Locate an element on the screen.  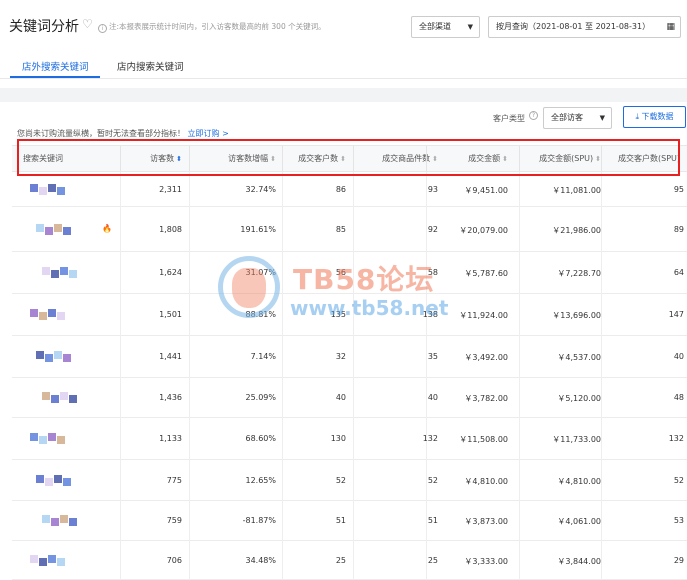
customer-type-value: 全部访客 is located at coordinates (567, 117).